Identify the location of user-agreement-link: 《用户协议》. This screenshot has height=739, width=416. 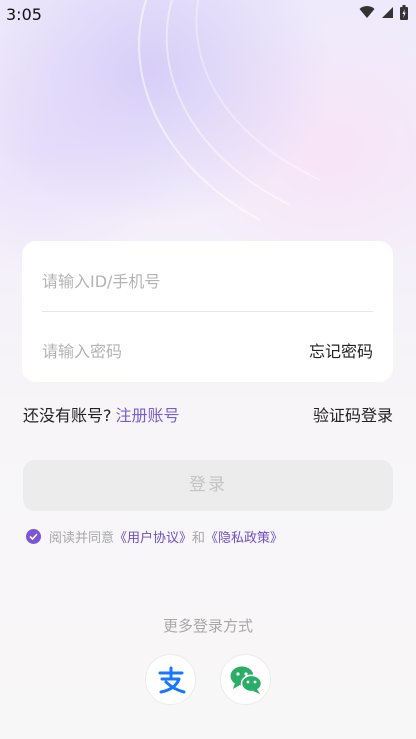
(153, 536).